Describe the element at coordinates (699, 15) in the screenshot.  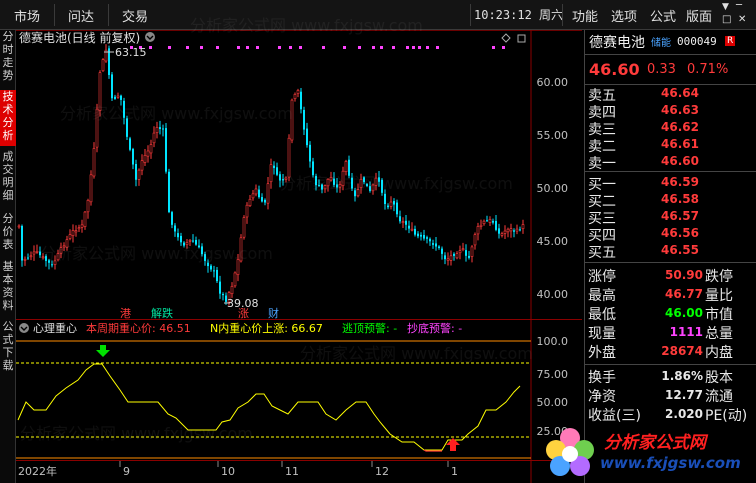
I see `menu-layout: 版面` at that location.